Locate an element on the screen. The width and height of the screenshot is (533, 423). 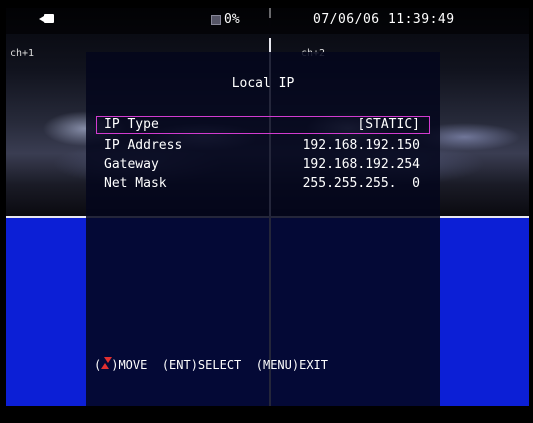
menu-row-label: Gateway is located at coordinates (131, 164).